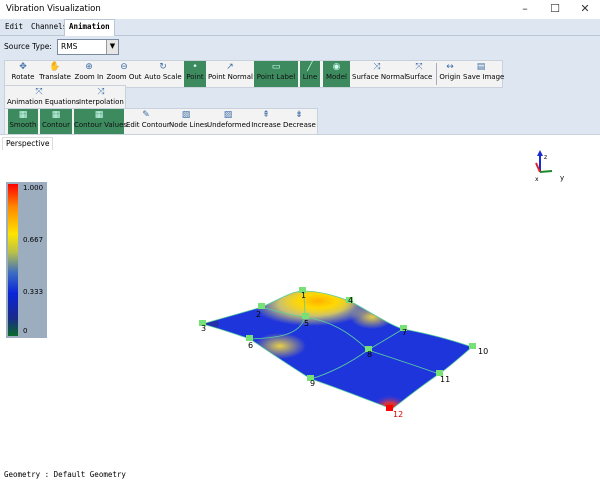 The height and width of the screenshot is (484, 600). I want to click on node-label: 4, so click(350, 300).